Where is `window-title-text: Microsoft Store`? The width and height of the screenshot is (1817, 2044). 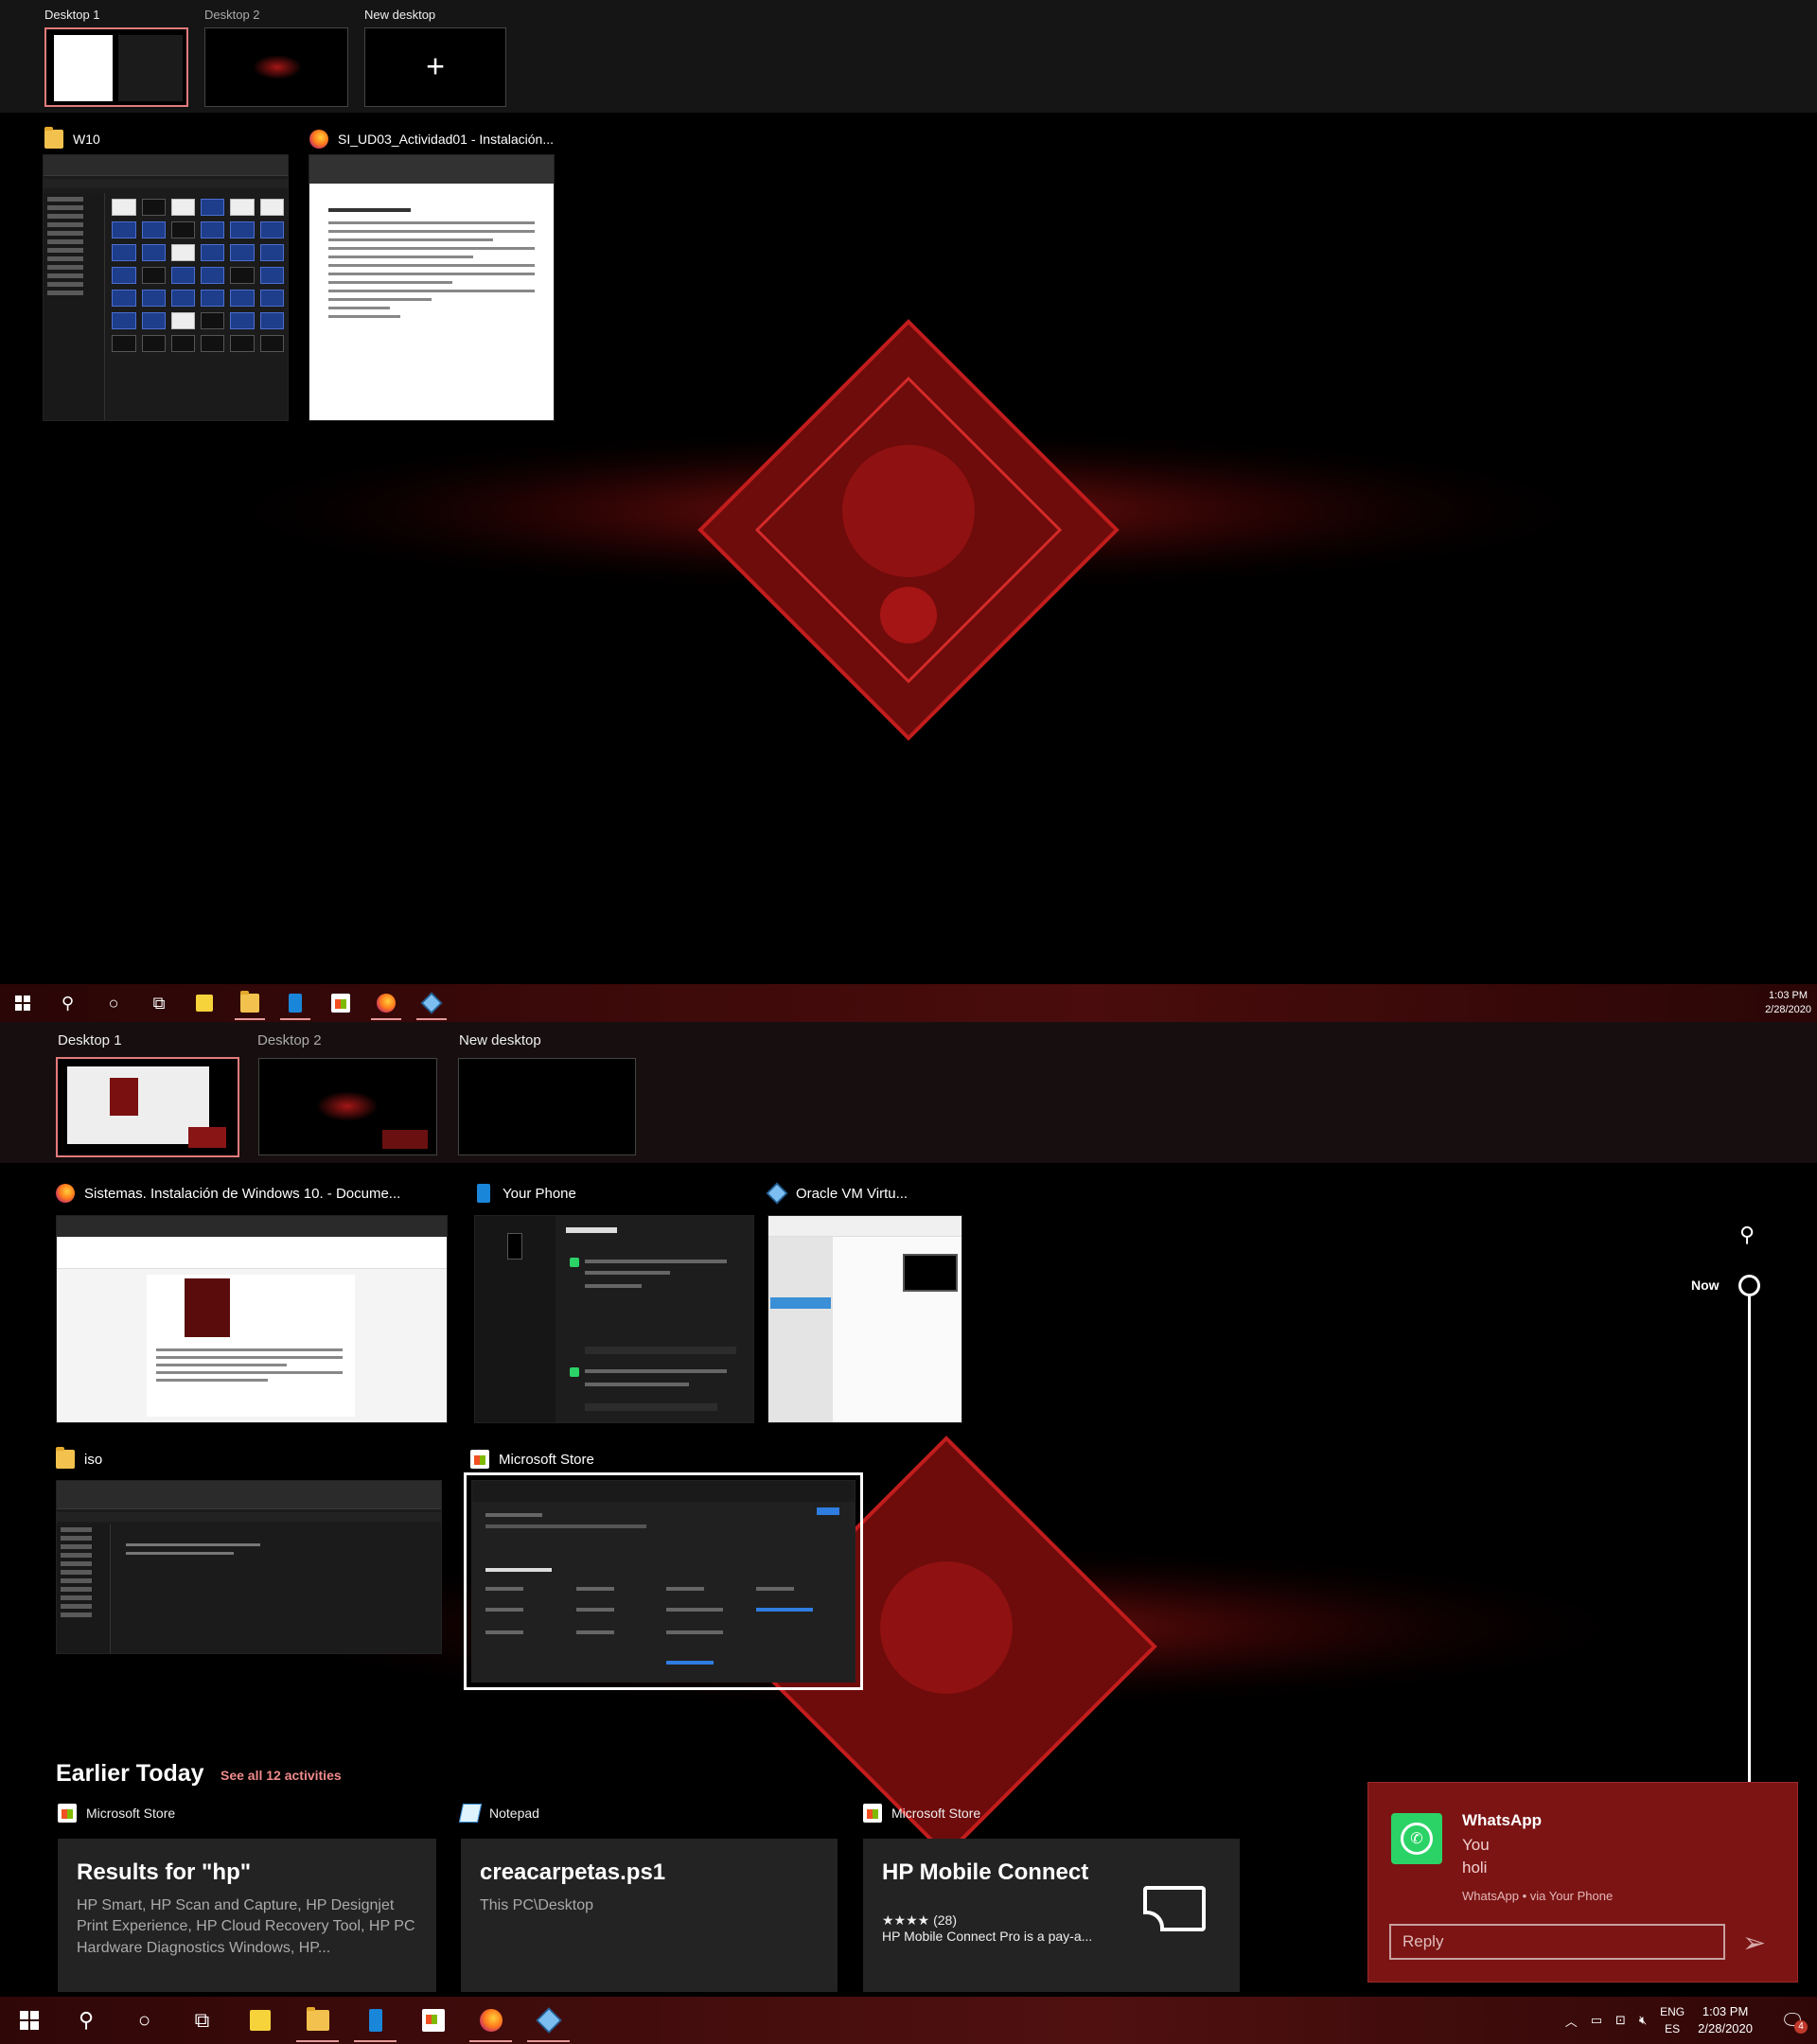 window-title-text: Microsoft Store is located at coordinates (546, 1459).